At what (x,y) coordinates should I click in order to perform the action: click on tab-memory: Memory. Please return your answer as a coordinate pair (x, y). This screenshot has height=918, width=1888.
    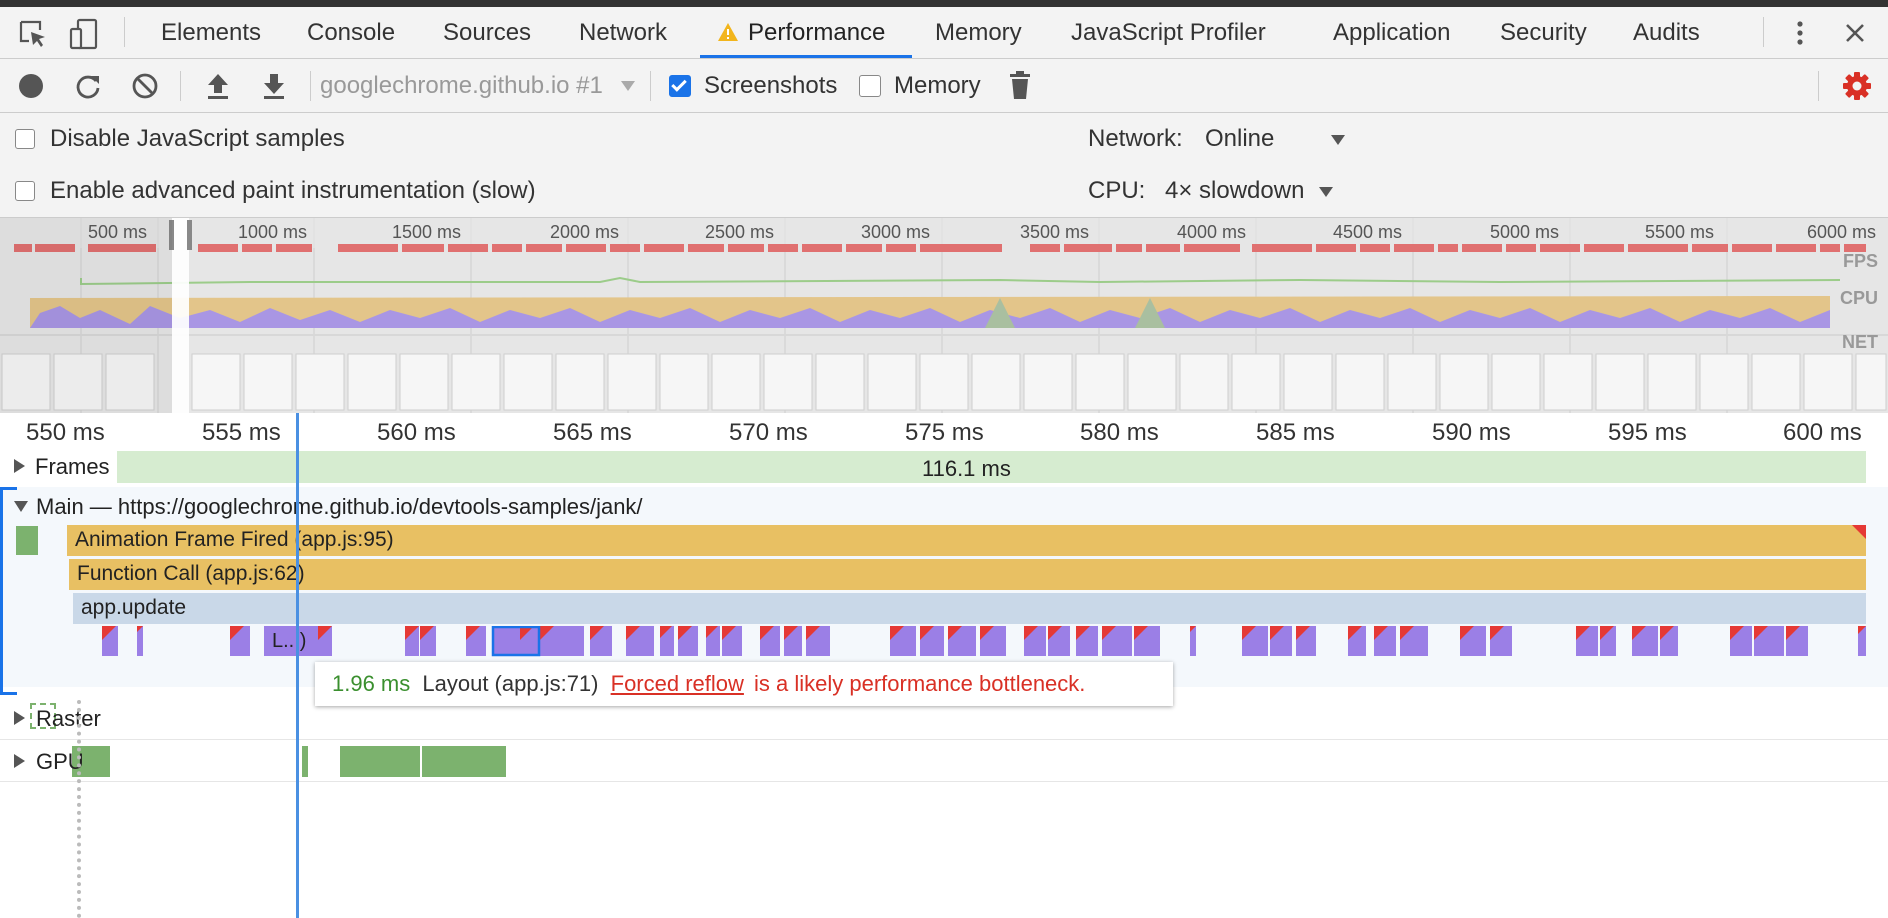
    Looking at the image, I should click on (978, 32).